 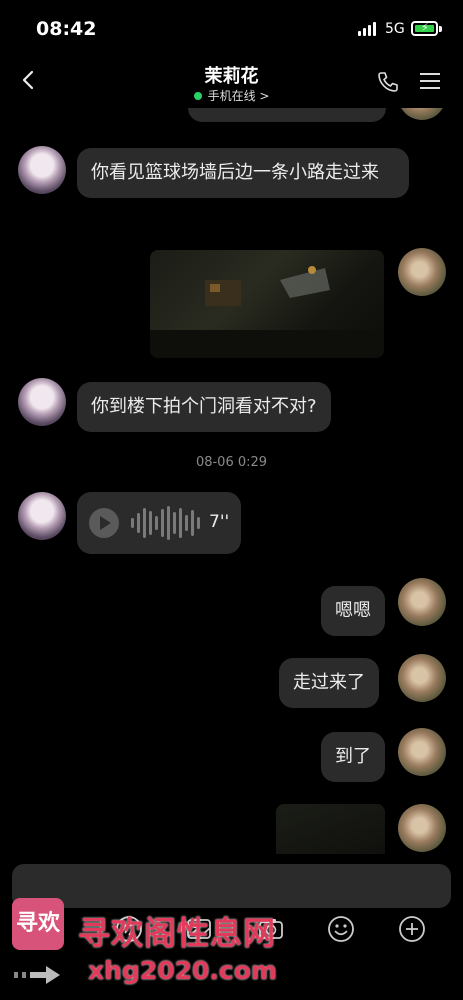 What do you see at coordinates (37, 975) in the screenshot?
I see `watermark-arrow-icon` at bounding box center [37, 975].